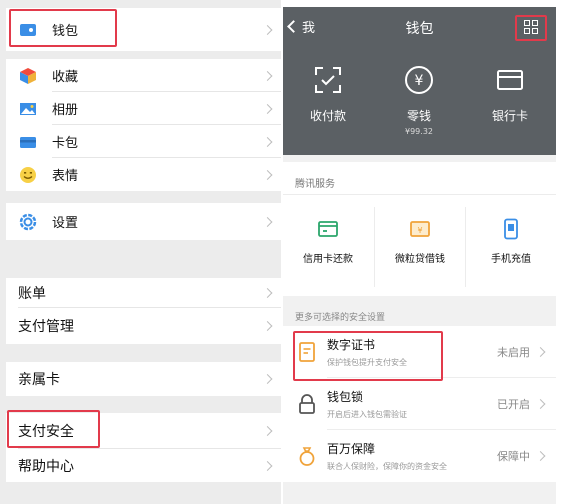 The width and height of the screenshot is (562, 504). What do you see at coordinates (65, 77) in the screenshot?
I see `menu-item-label: 收藏` at bounding box center [65, 77].